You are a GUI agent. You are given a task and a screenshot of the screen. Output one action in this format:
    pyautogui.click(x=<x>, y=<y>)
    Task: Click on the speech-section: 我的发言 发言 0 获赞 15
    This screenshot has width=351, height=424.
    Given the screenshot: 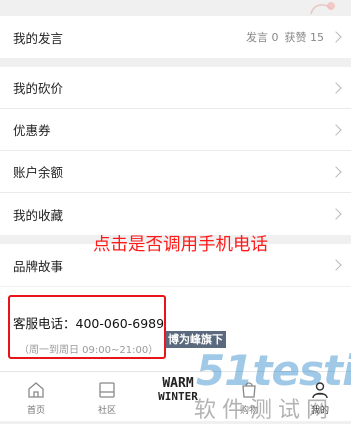 What is the action you would take?
    pyautogui.click(x=175, y=37)
    